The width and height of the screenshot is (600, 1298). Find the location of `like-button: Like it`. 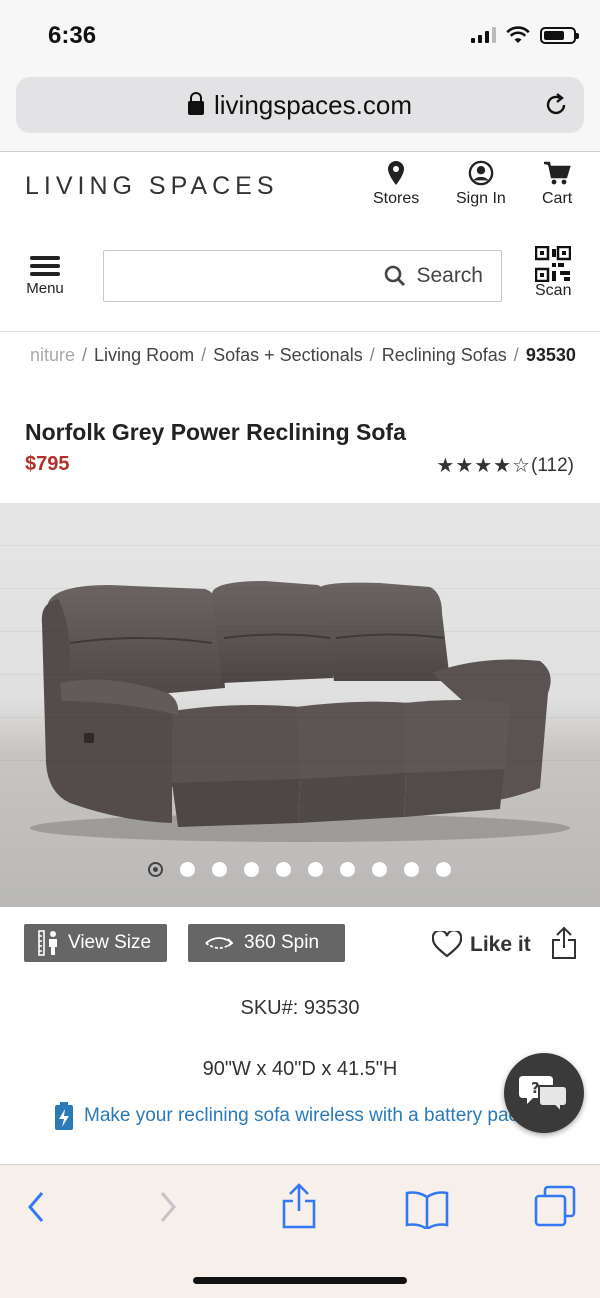

like-button: Like it is located at coordinates (481, 944).